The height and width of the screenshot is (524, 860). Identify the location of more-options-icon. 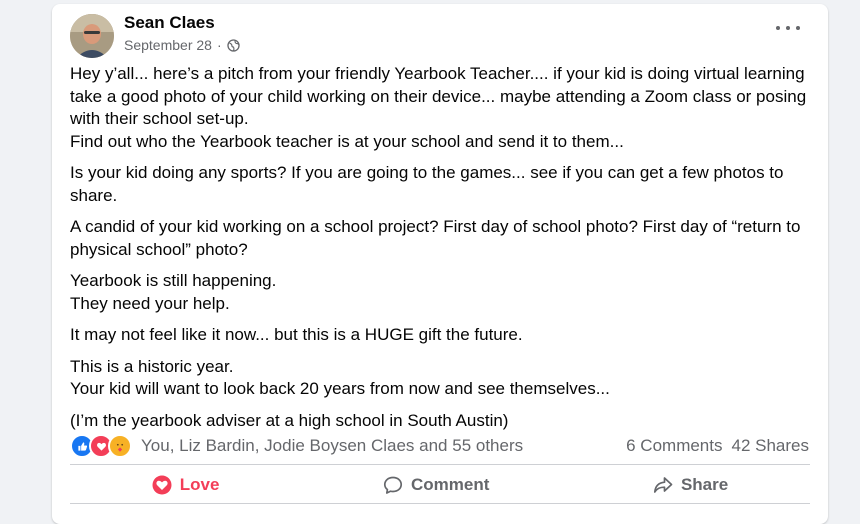
(788, 28).